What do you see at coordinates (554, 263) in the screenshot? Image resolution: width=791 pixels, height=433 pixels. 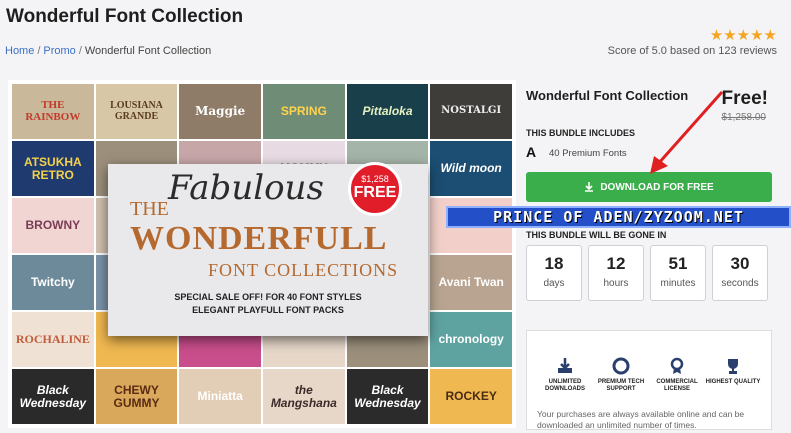 I see `timer-value: 18` at bounding box center [554, 263].